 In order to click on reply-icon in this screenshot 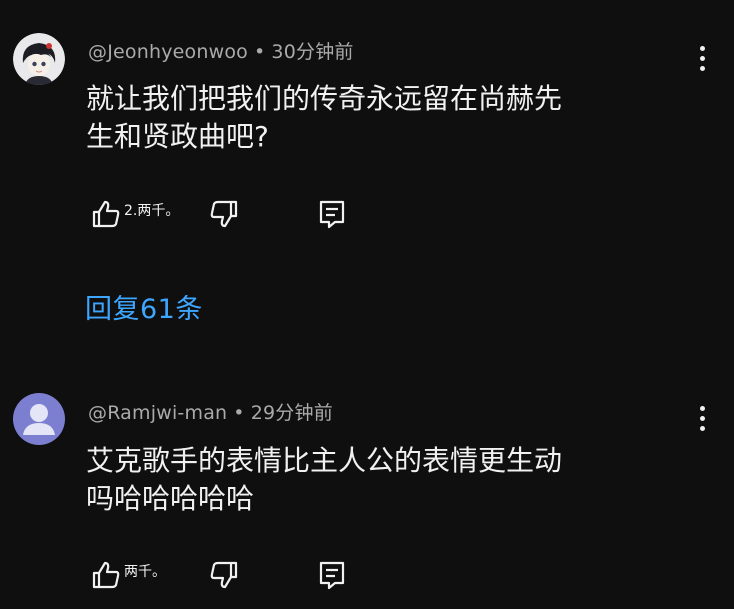, I will do `click(332, 575)`.